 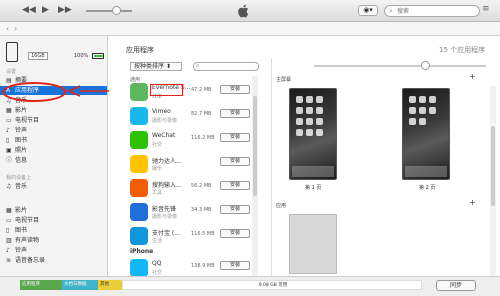 I want to click on sidebar-item-label: 有声读物, so click(x=27, y=240).